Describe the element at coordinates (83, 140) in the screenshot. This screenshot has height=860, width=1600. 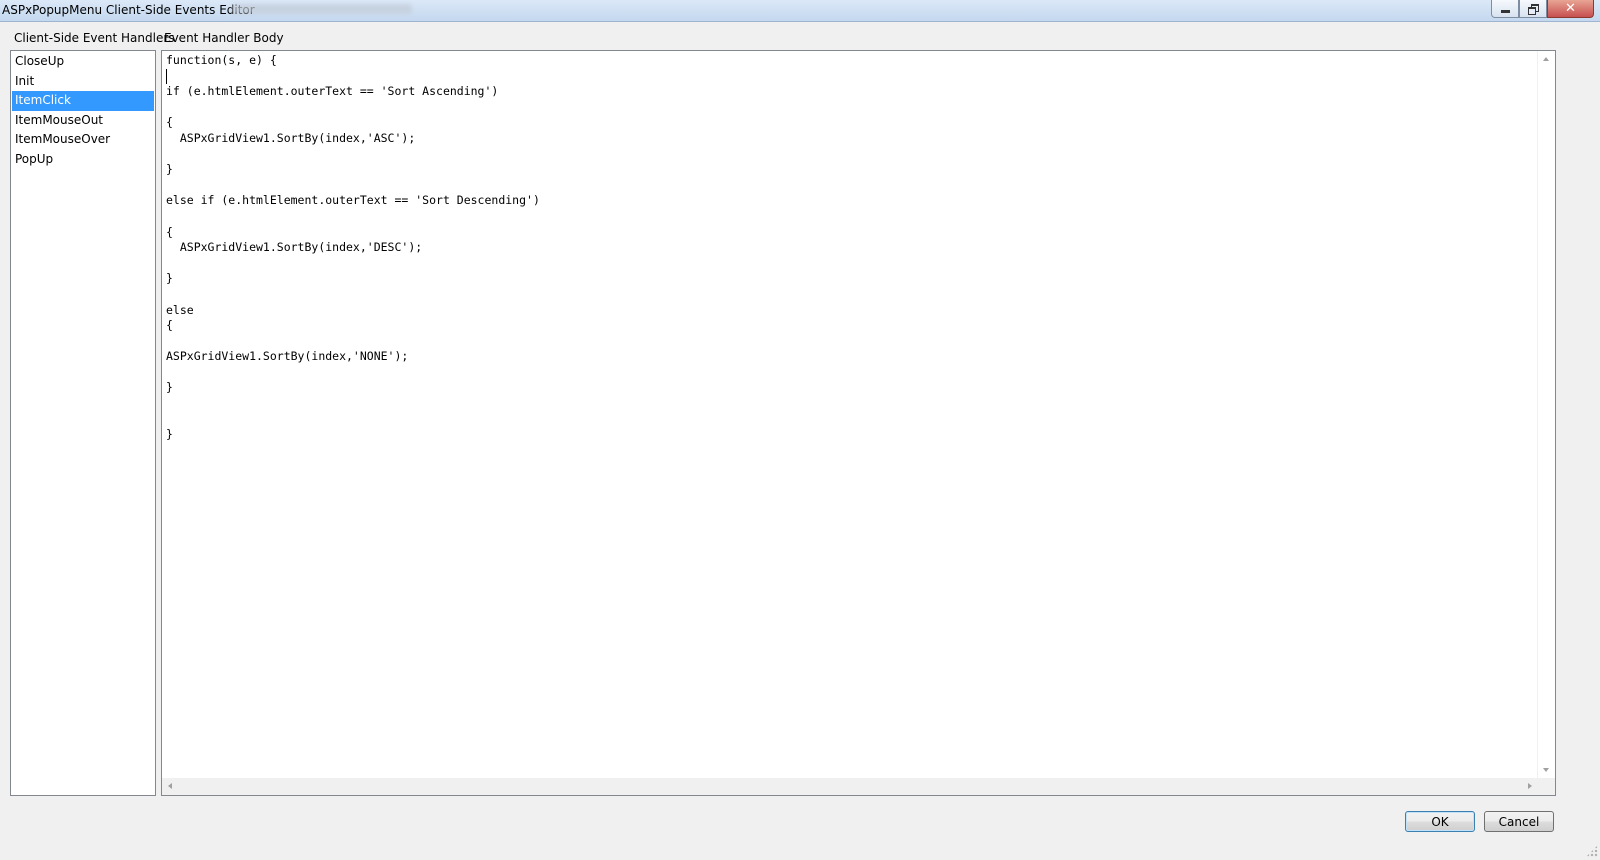
I see `handler-item-itemmouseover: ItemMouseOver` at that location.